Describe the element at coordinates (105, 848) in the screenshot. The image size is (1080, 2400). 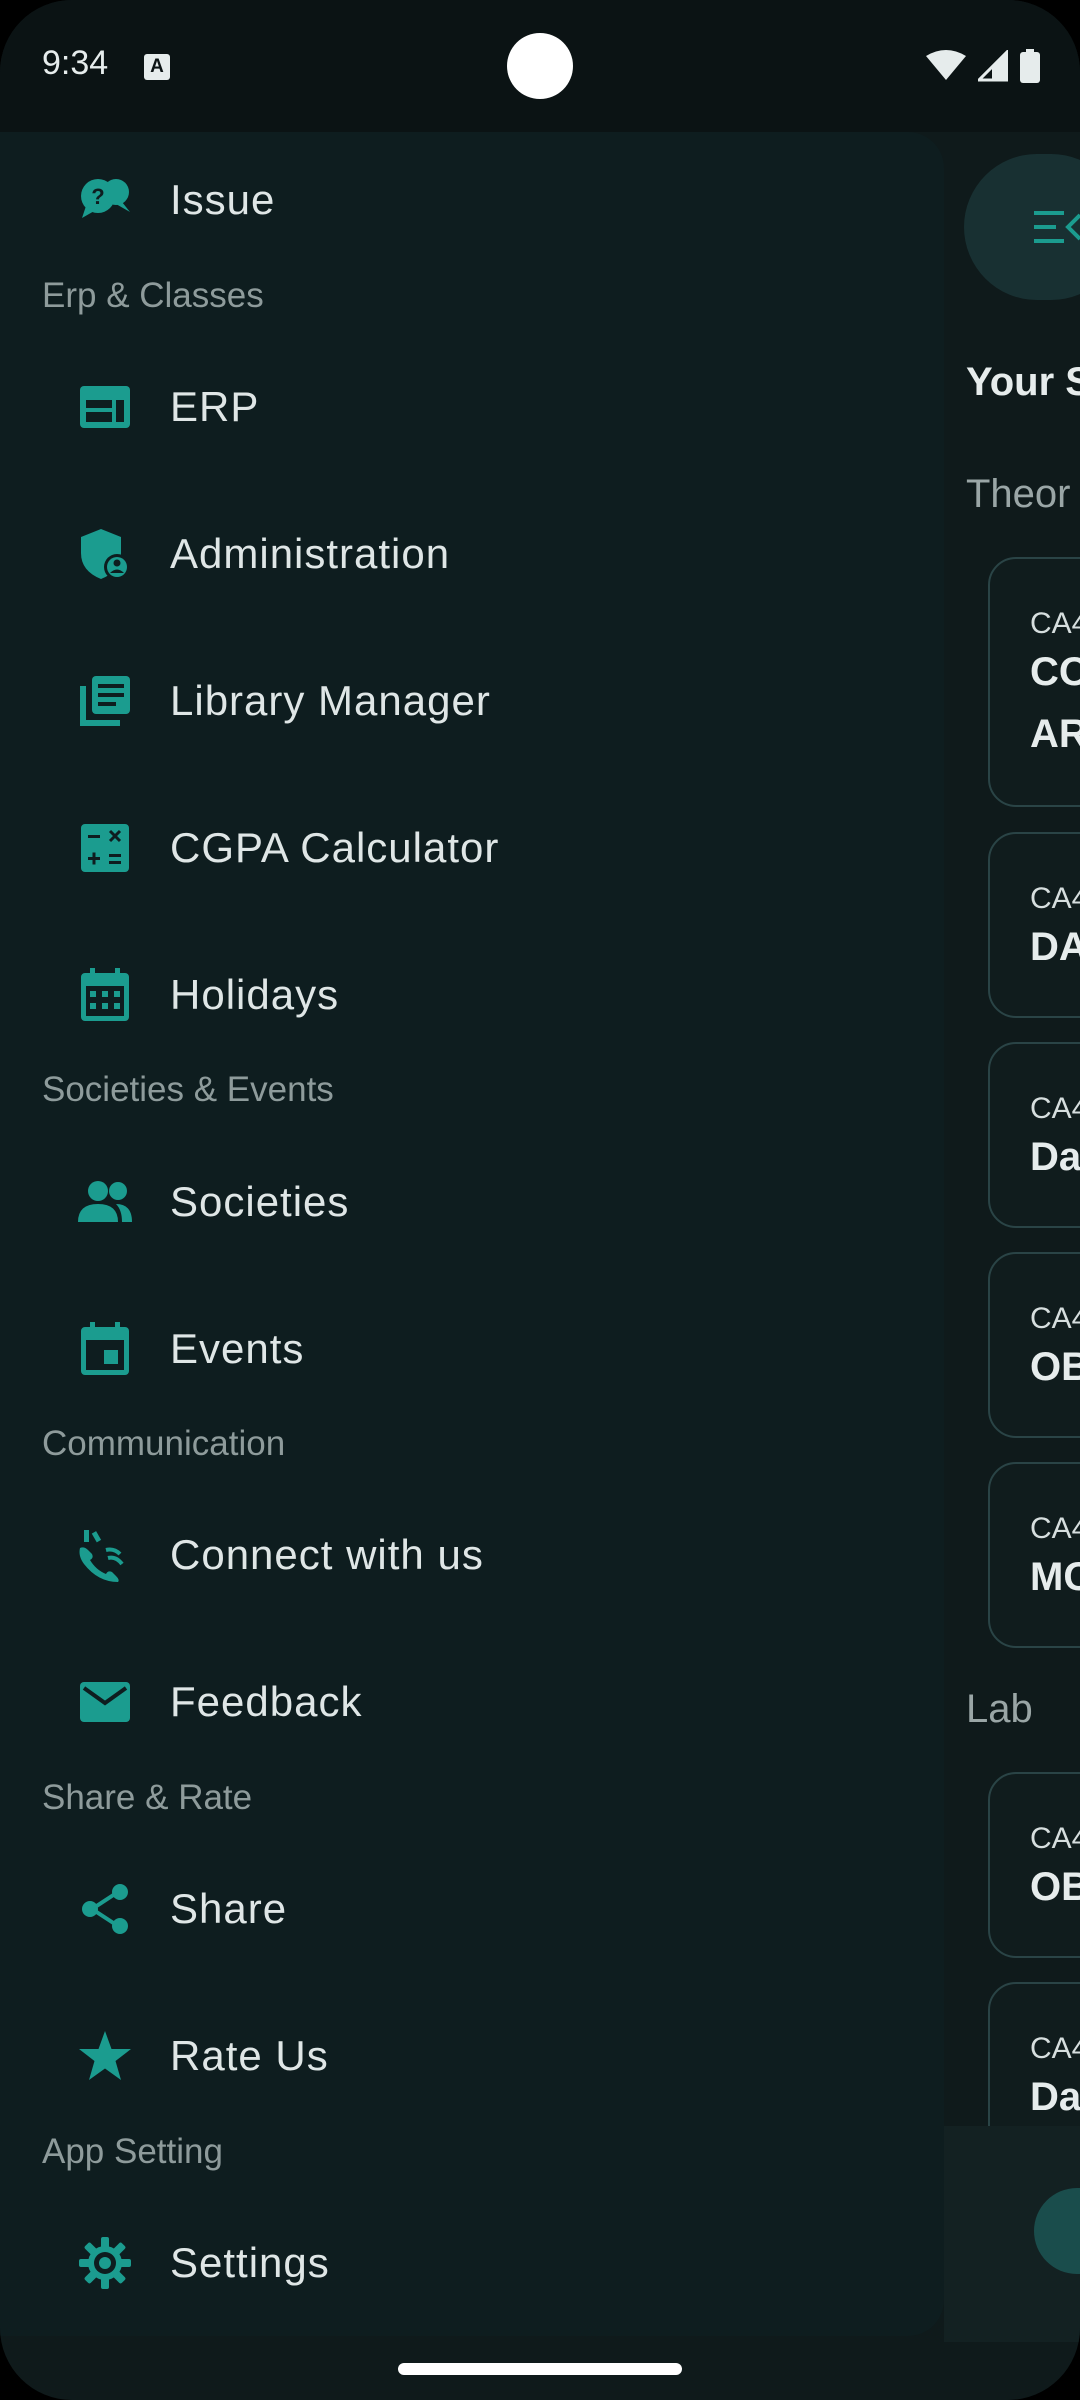
I see `calculator-icon` at that location.